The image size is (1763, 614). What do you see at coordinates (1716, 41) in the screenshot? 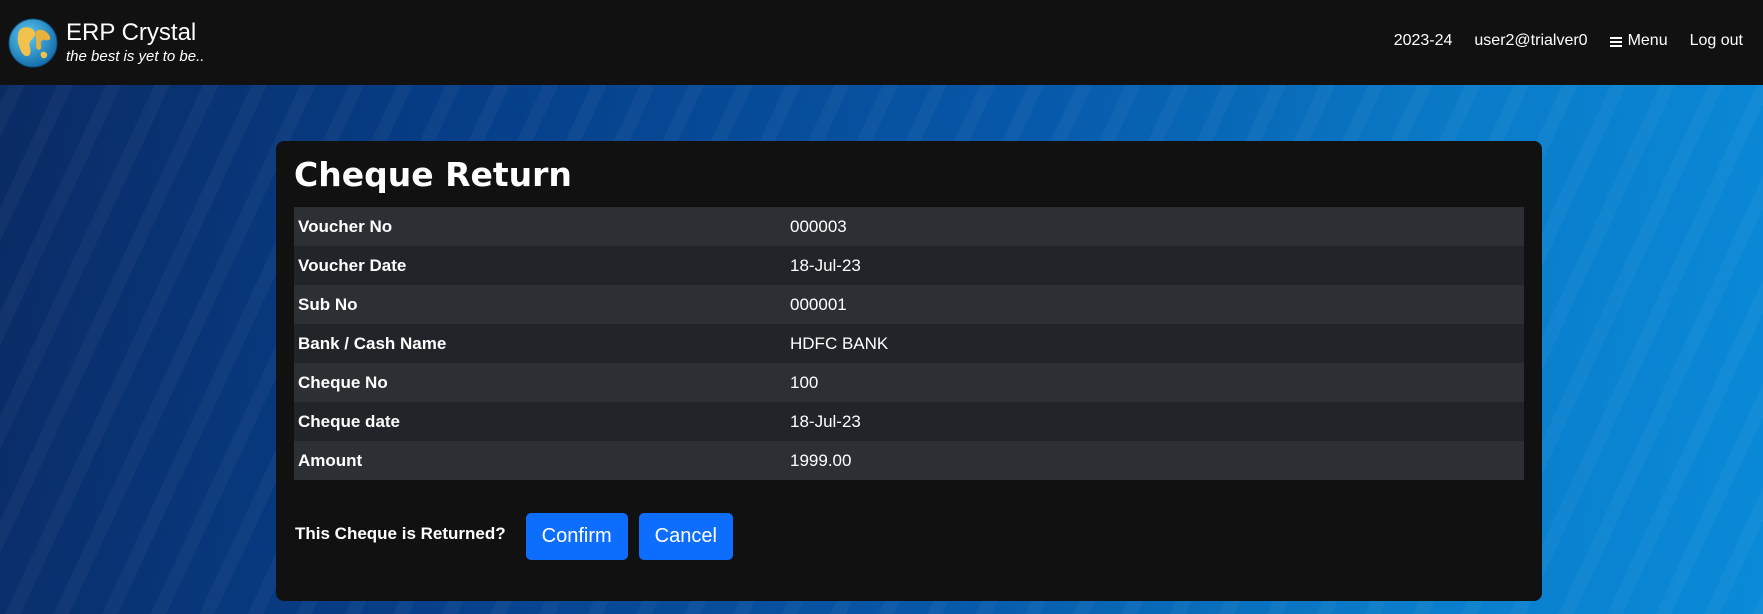
I see `logout-link: Log out` at bounding box center [1716, 41].